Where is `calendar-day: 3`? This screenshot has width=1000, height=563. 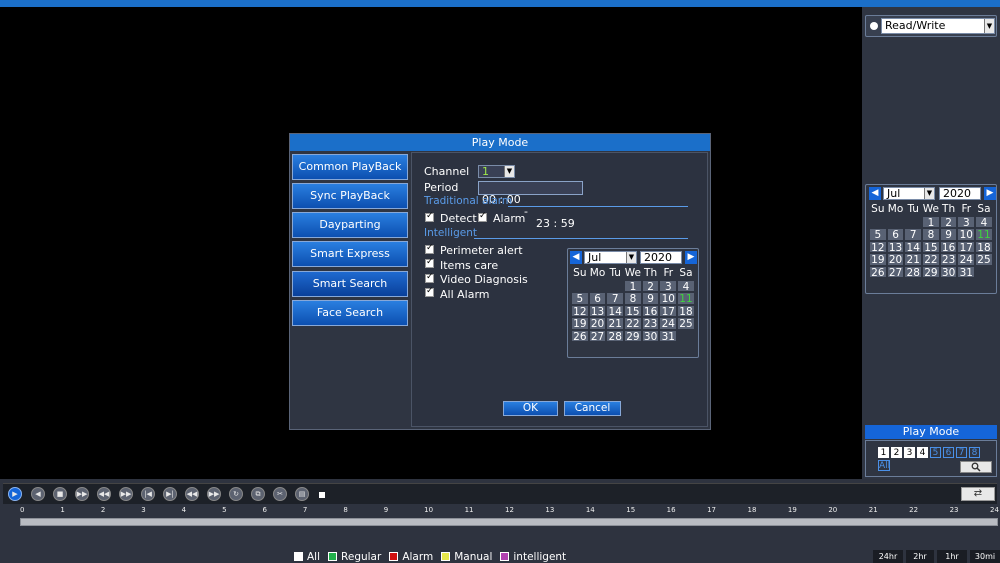 calendar-day: 3 is located at coordinates (668, 285).